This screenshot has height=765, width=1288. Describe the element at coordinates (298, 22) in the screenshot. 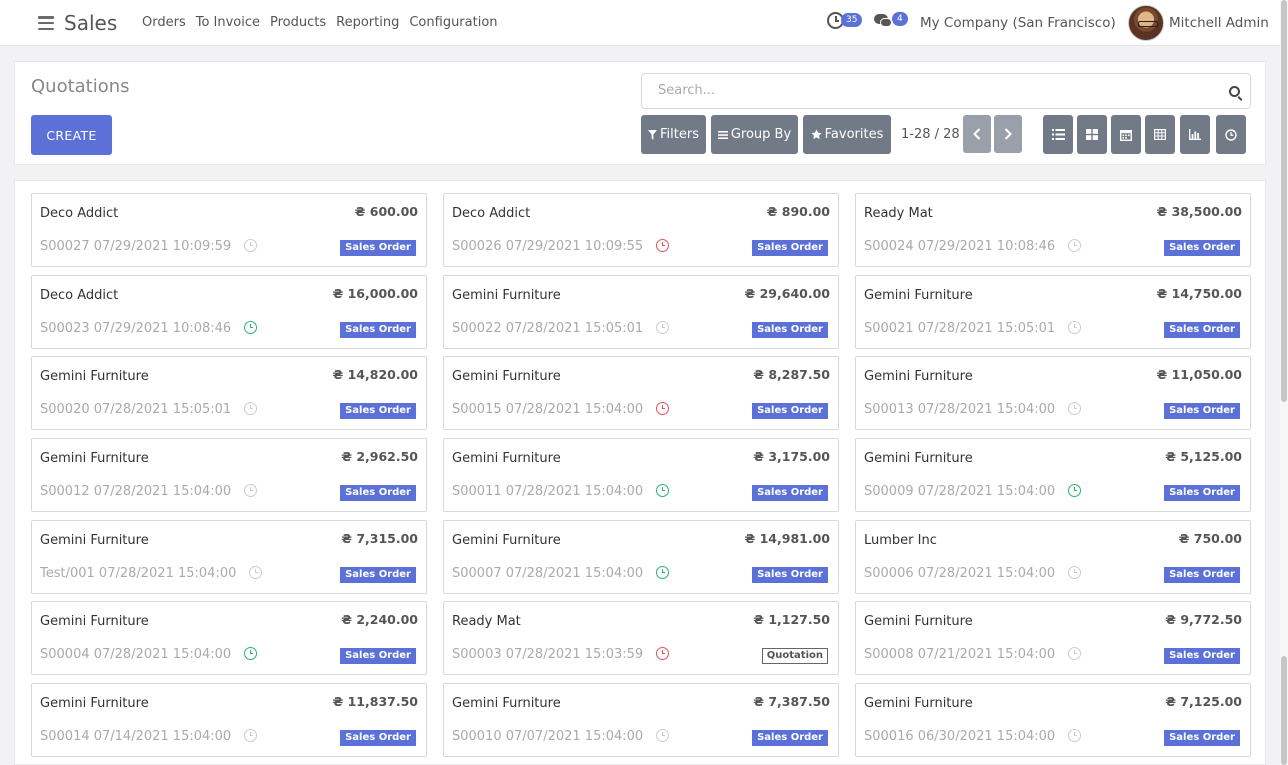

I see `menu-products: Products` at that location.